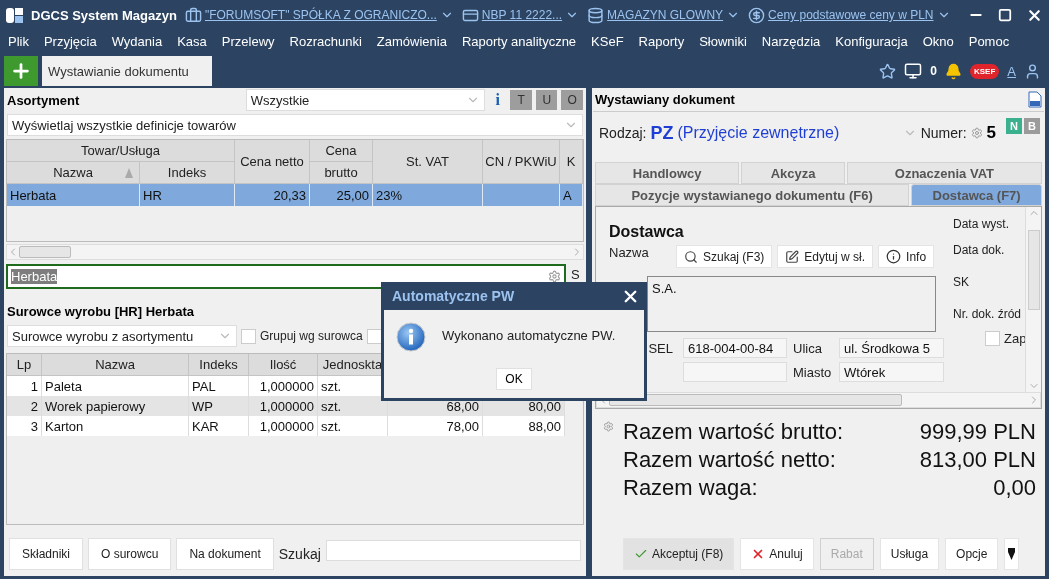 Image resolution: width=1049 pixels, height=579 pixels. What do you see at coordinates (521, 100) in the screenshot?
I see `view-button: T` at bounding box center [521, 100].